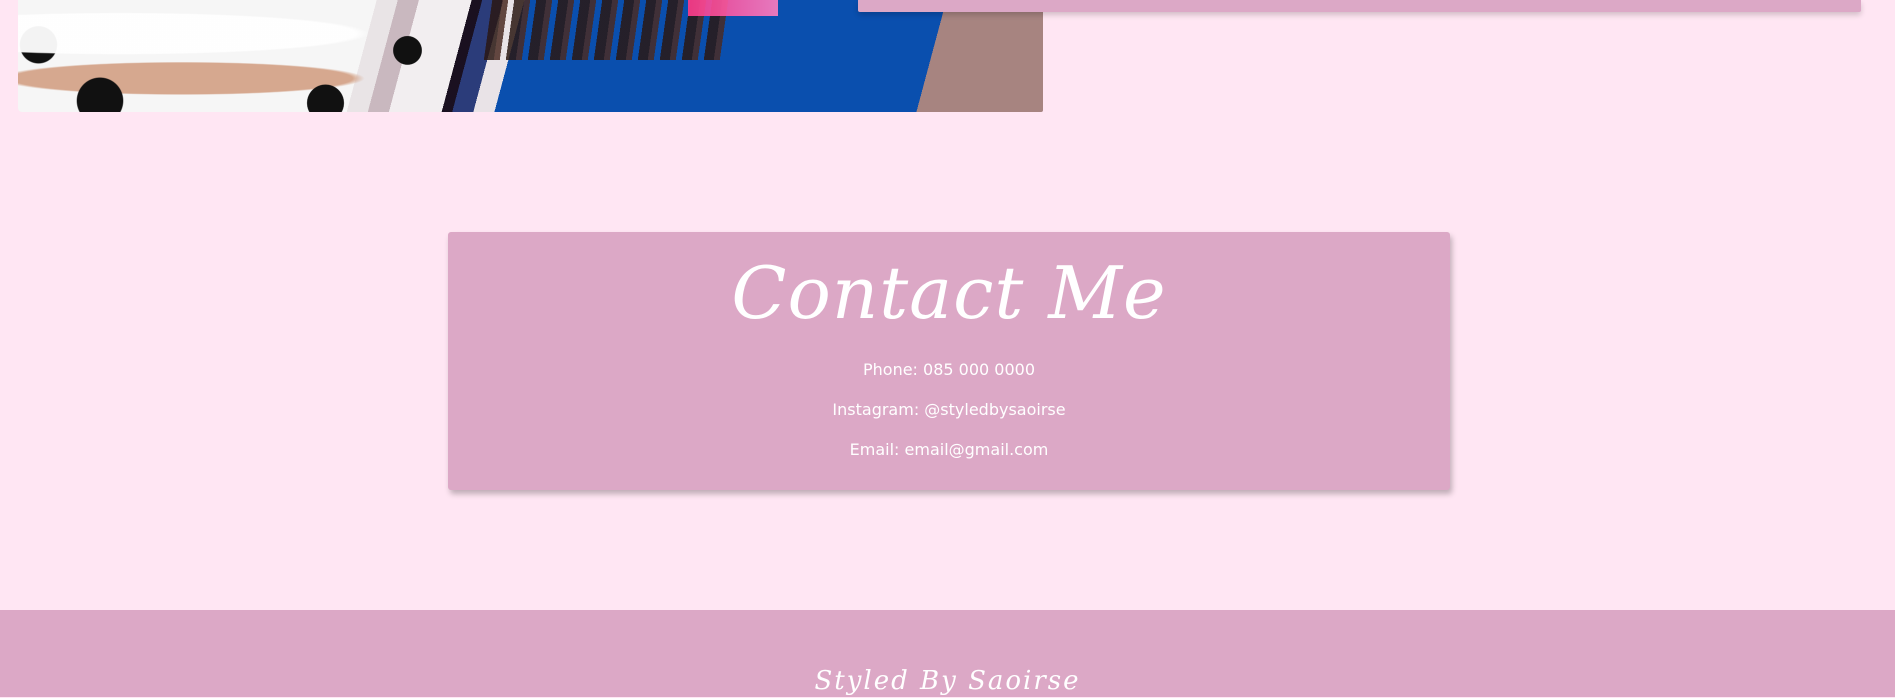 The image size is (1895, 698). What do you see at coordinates (1359, 6) in the screenshot?
I see `previous-section-card` at bounding box center [1359, 6].